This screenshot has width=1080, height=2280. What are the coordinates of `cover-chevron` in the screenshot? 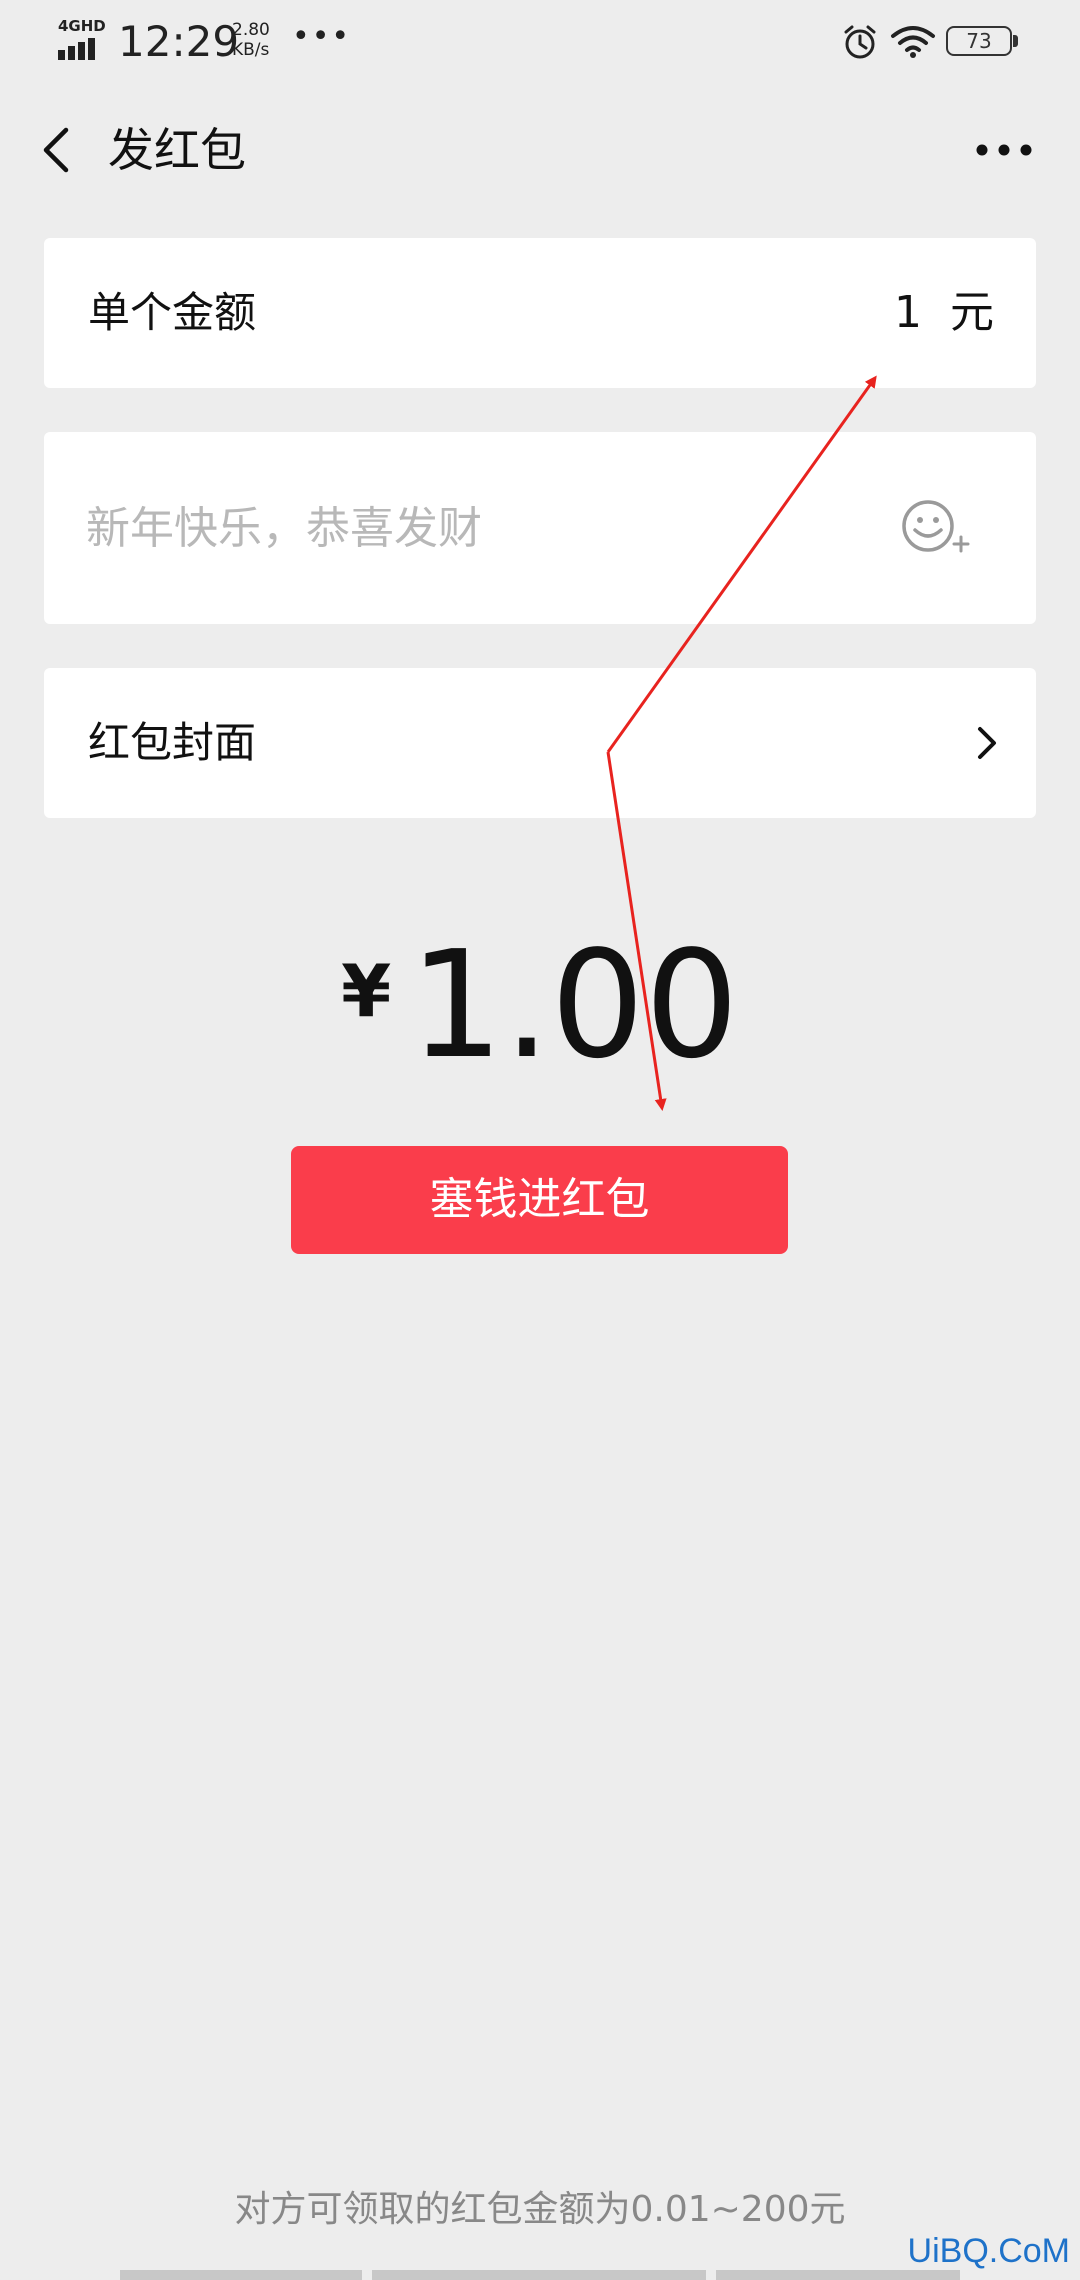 It's located at (988, 743).